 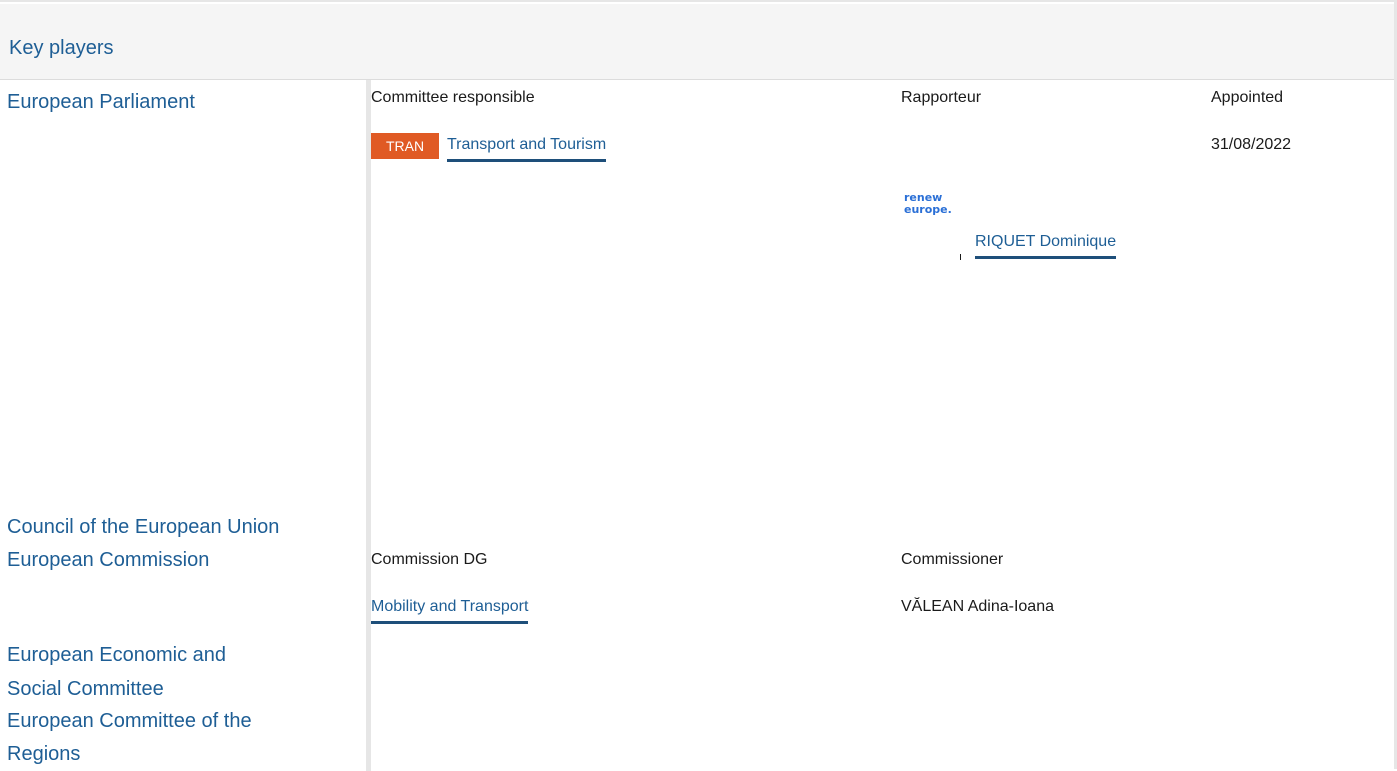 What do you see at coordinates (952, 559) in the screenshot?
I see `commissioner-header: Commissioner` at bounding box center [952, 559].